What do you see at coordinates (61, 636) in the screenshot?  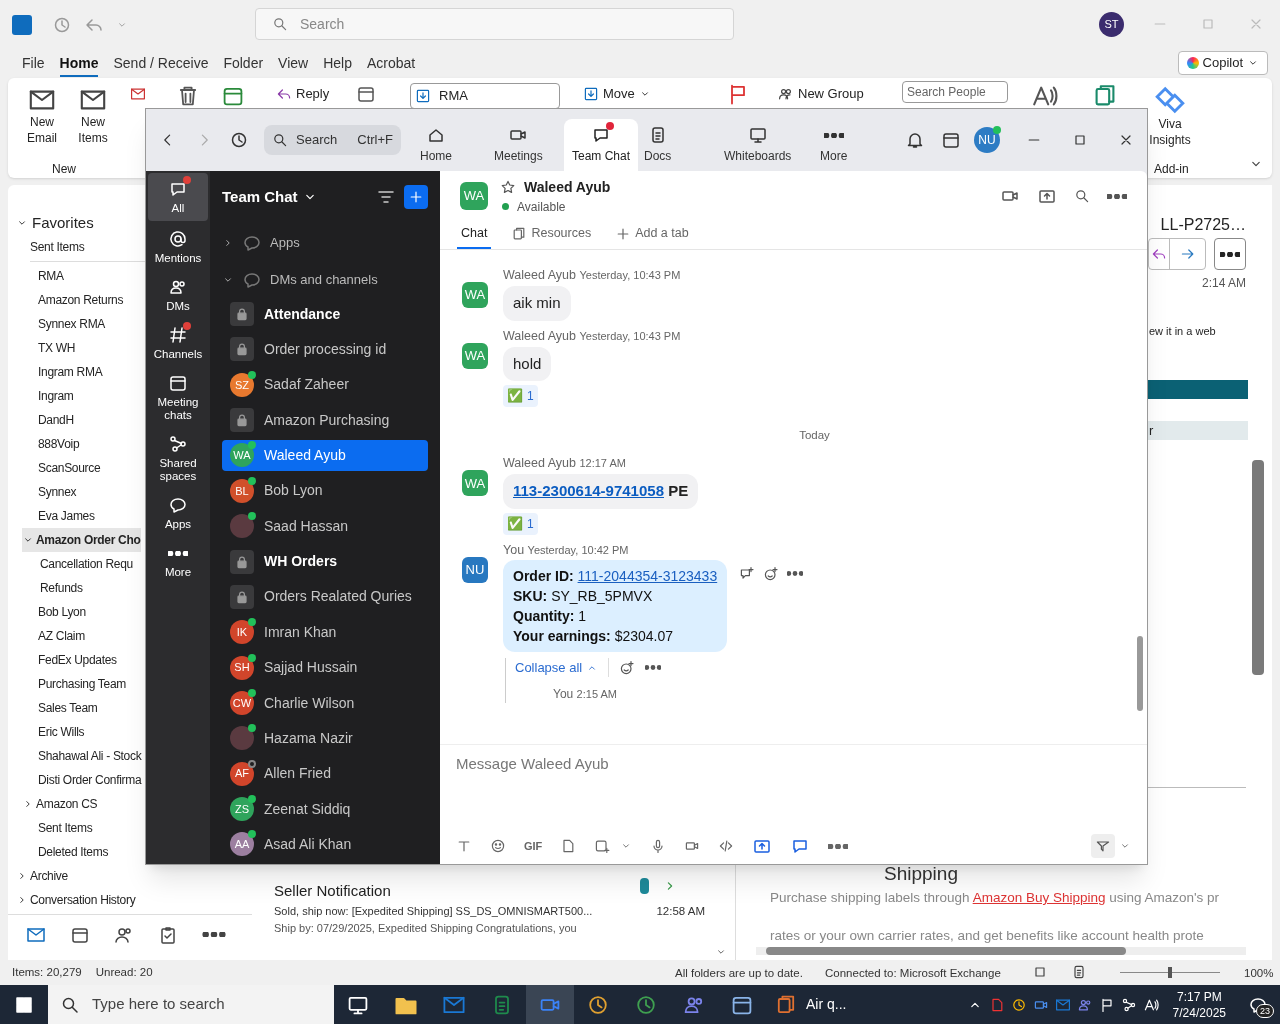 I see `folder-item: AZ Claim` at bounding box center [61, 636].